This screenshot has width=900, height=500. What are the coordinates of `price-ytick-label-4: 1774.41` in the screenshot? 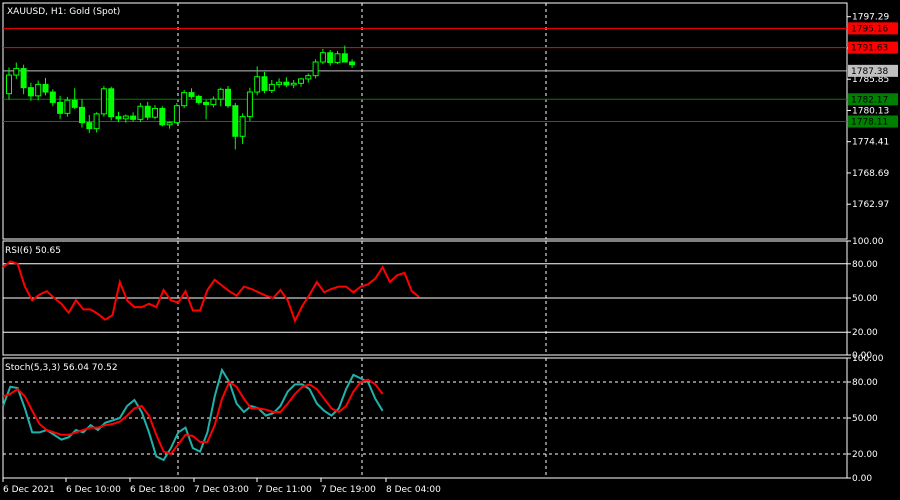 It's located at (870, 143).